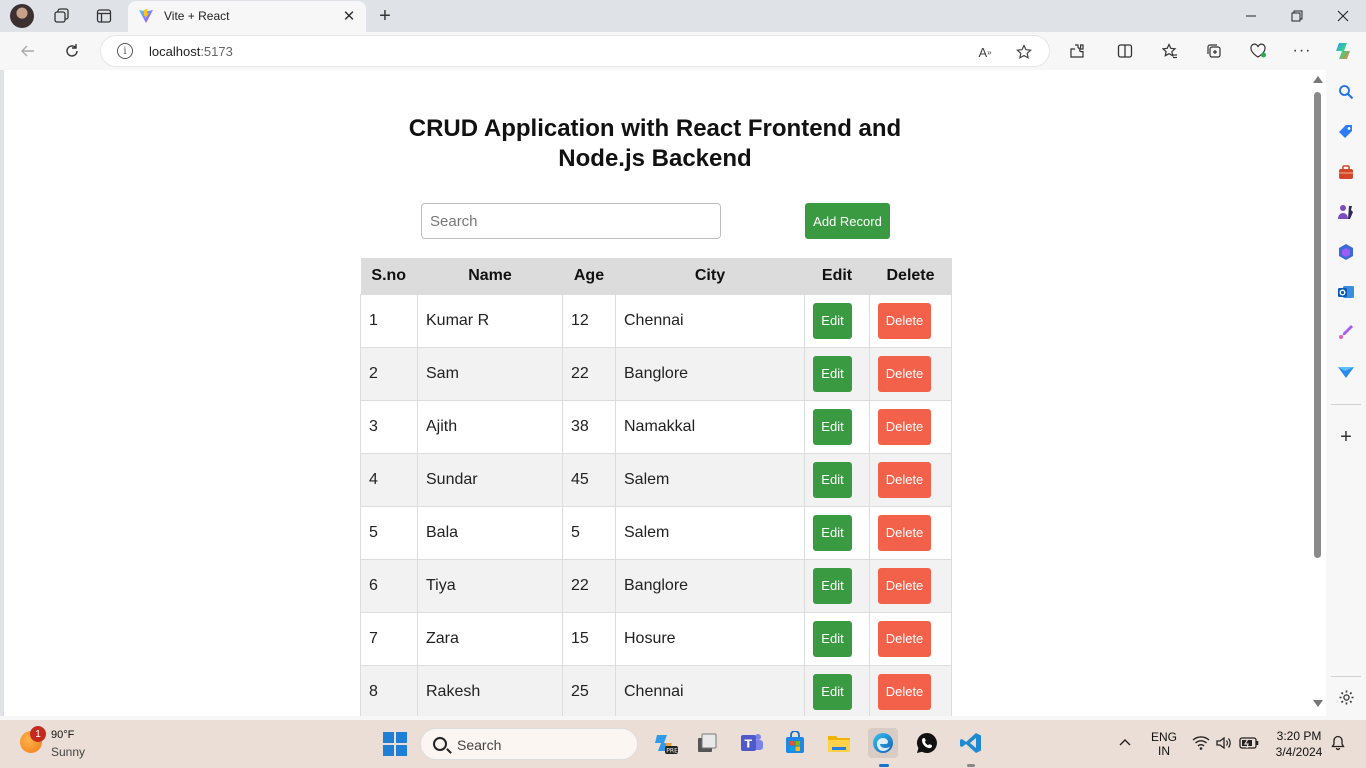 The image size is (1366, 768). What do you see at coordinates (68, 752) in the screenshot?
I see `weather-condition: Sunny` at bounding box center [68, 752].